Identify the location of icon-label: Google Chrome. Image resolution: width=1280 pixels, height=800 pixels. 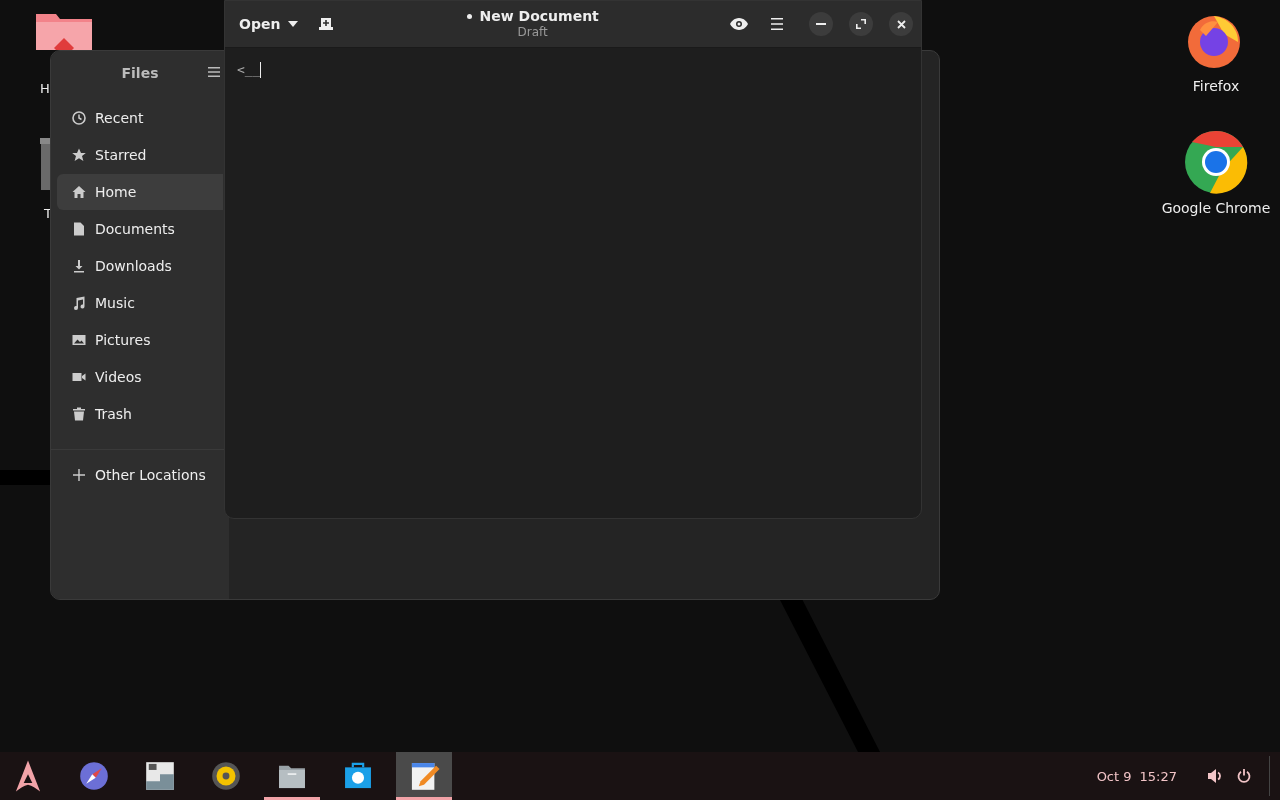
(1216, 208).